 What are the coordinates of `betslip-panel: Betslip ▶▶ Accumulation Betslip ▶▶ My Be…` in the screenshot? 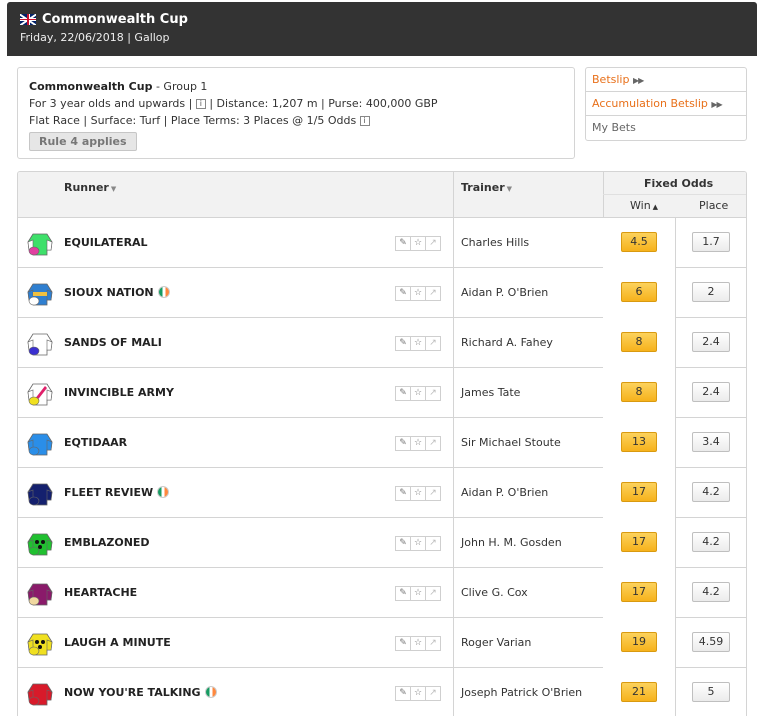 It's located at (666, 104).